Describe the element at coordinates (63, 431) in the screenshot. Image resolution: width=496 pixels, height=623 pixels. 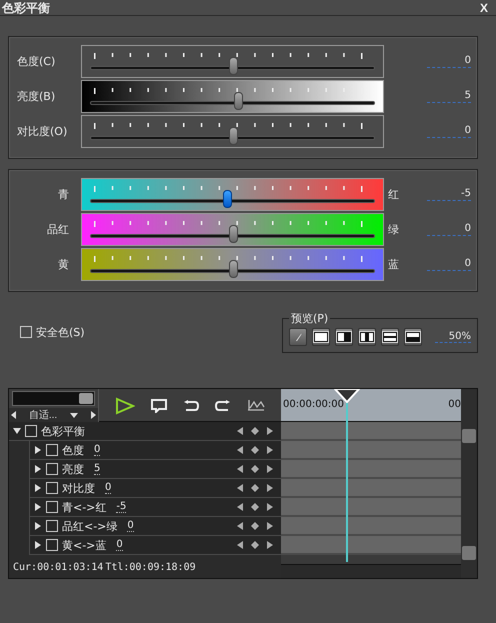
I see `tree-label: 色彩平衡` at that location.